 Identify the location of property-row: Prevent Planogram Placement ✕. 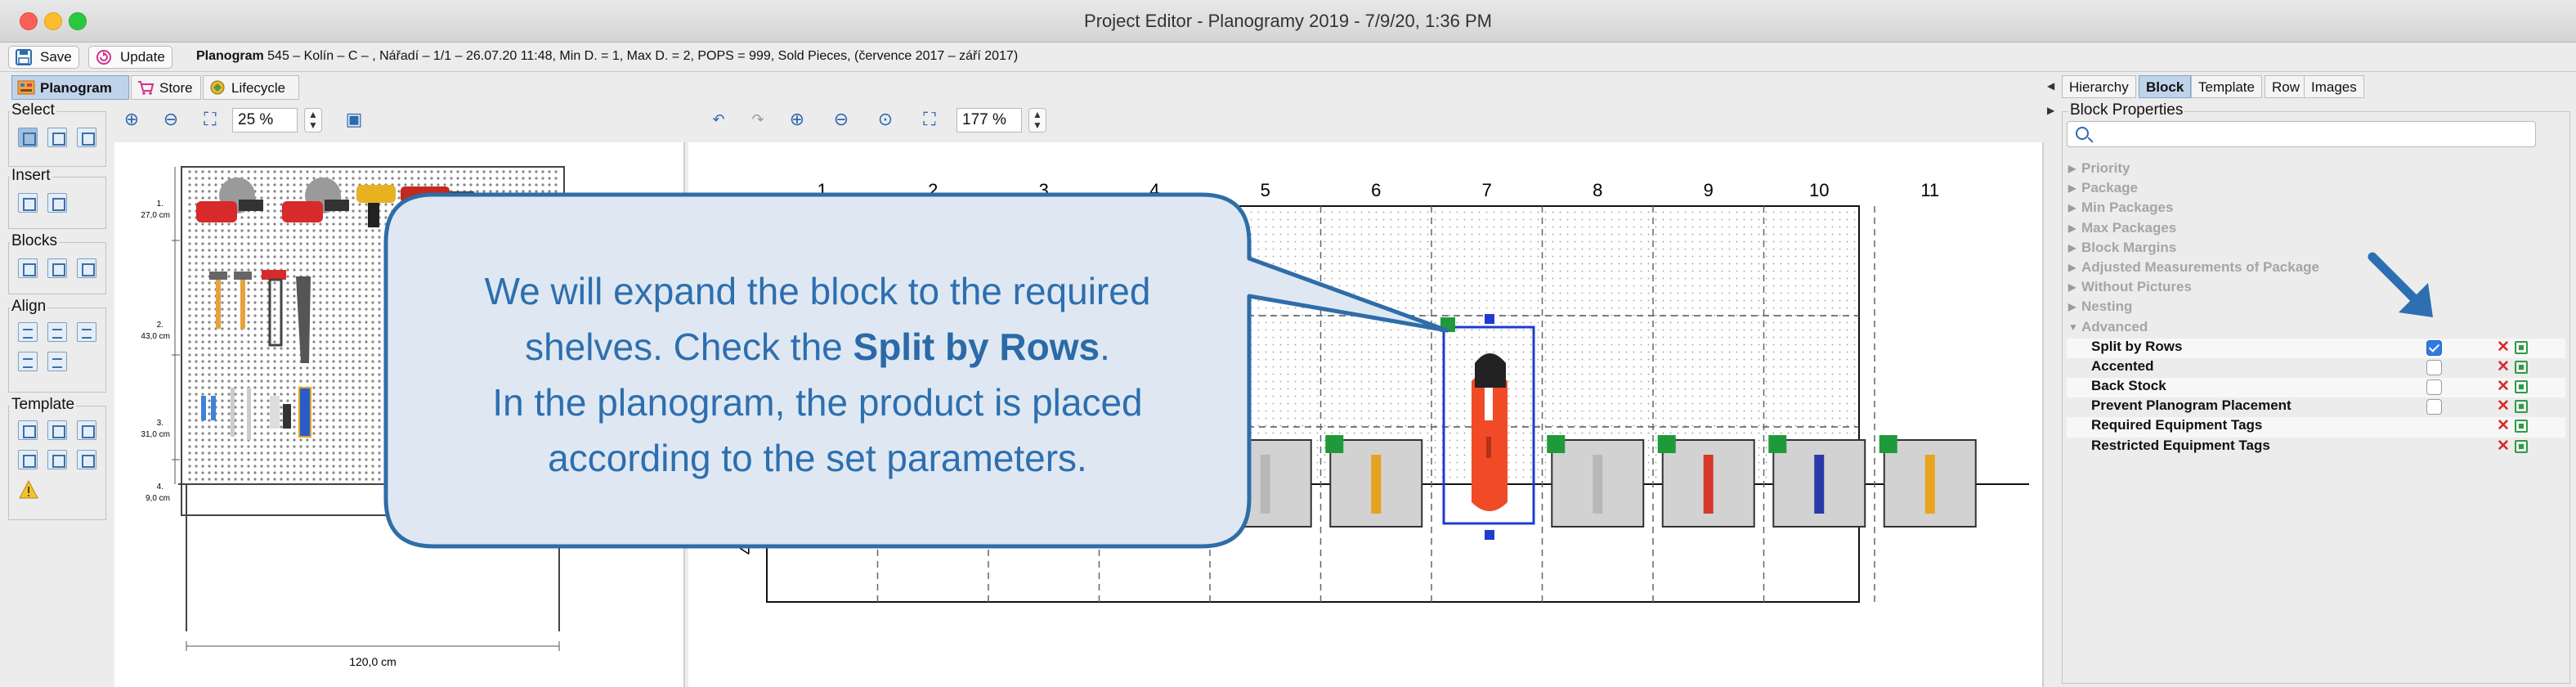
(2316, 407).